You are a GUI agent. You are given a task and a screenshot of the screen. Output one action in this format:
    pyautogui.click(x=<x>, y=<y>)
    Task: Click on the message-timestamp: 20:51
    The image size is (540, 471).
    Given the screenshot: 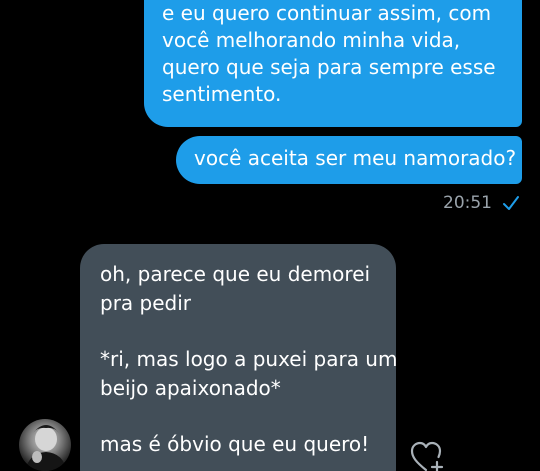 What is the action you would take?
    pyautogui.click(x=467, y=203)
    